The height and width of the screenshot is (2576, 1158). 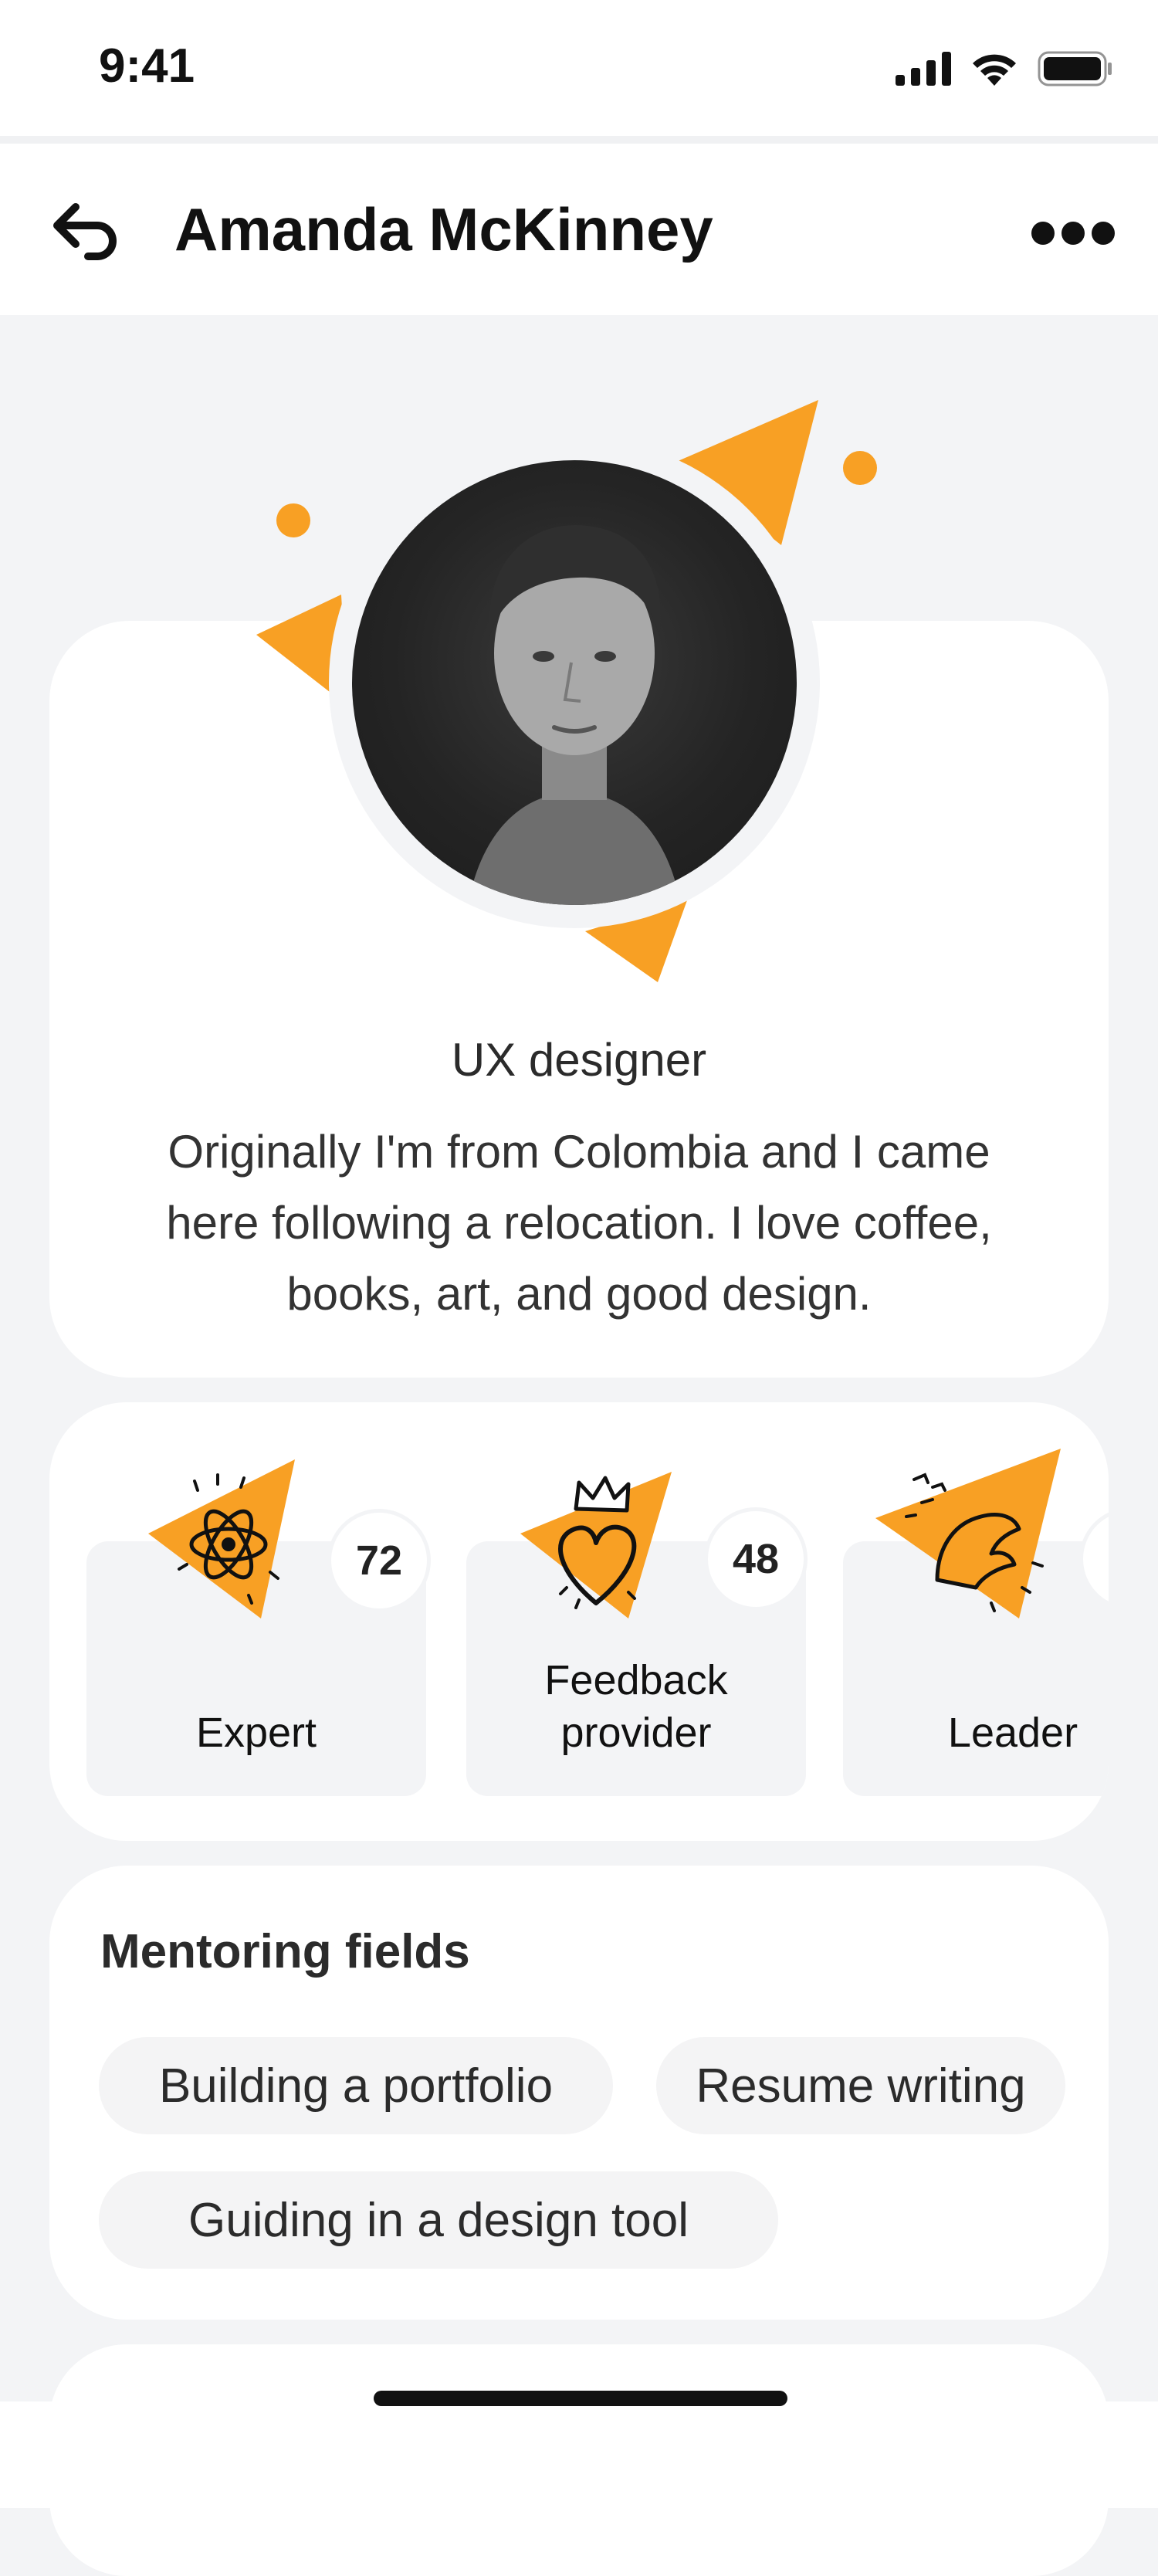 I want to click on badge-count: 72, so click(x=379, y=1560).